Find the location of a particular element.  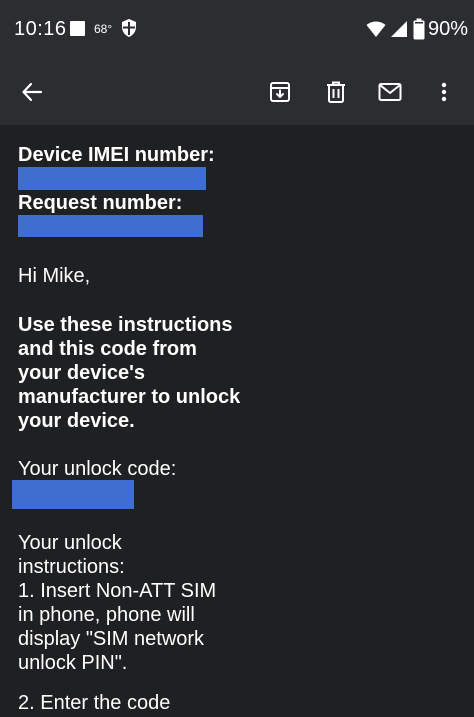

instructions-line-2: instructions: is located at coordinates (71, 567).